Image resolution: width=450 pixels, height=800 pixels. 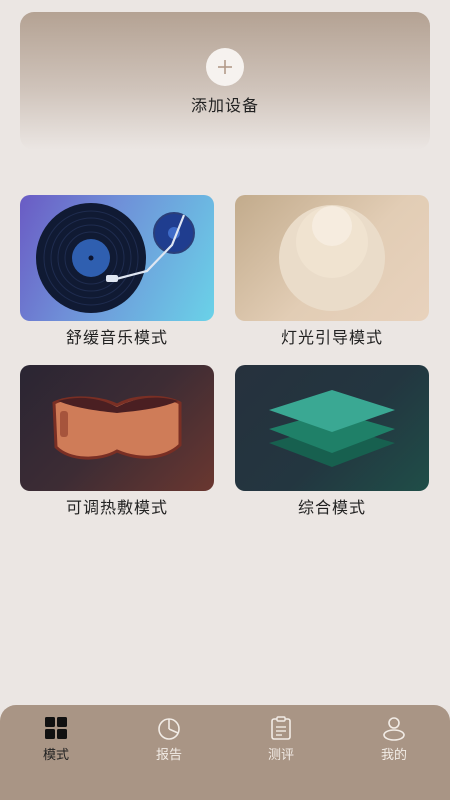 I want to click on tab-assessment-label: 测评, so click(x=280, y=755).